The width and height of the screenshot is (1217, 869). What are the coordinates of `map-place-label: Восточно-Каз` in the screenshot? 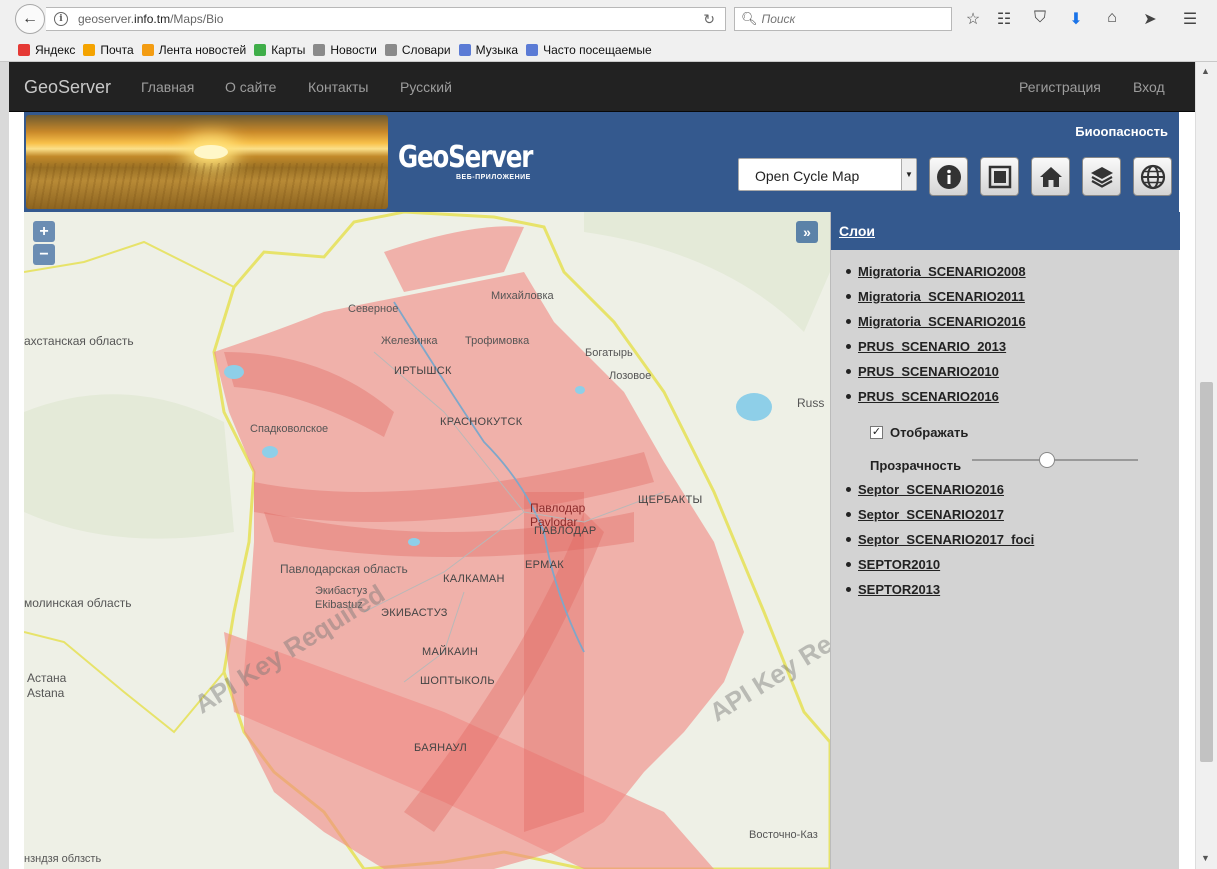 It's located at (783, 835).